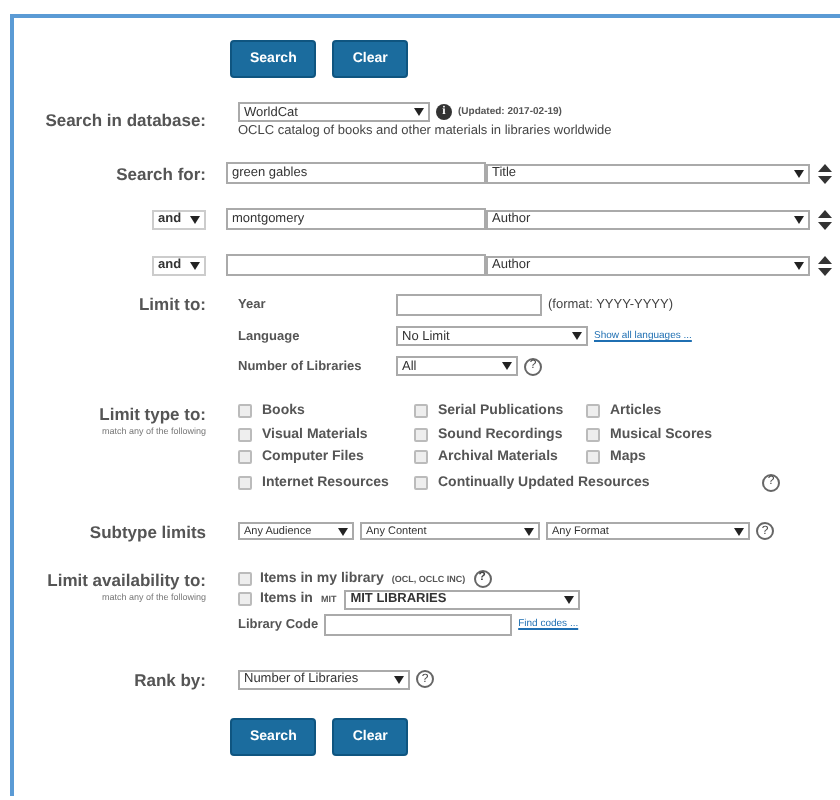 The height and width of the screenshot is (800, 840). What do you see at coordinates (161, 173) in the screenshot?
I see `field-label: Search for:` at bounding box center [161, 173].